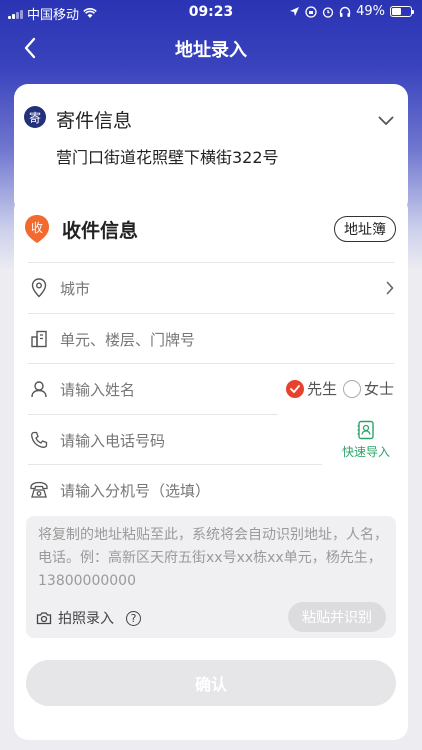  I want to click on quick-import-label: 快速导入, so click(365, 452).